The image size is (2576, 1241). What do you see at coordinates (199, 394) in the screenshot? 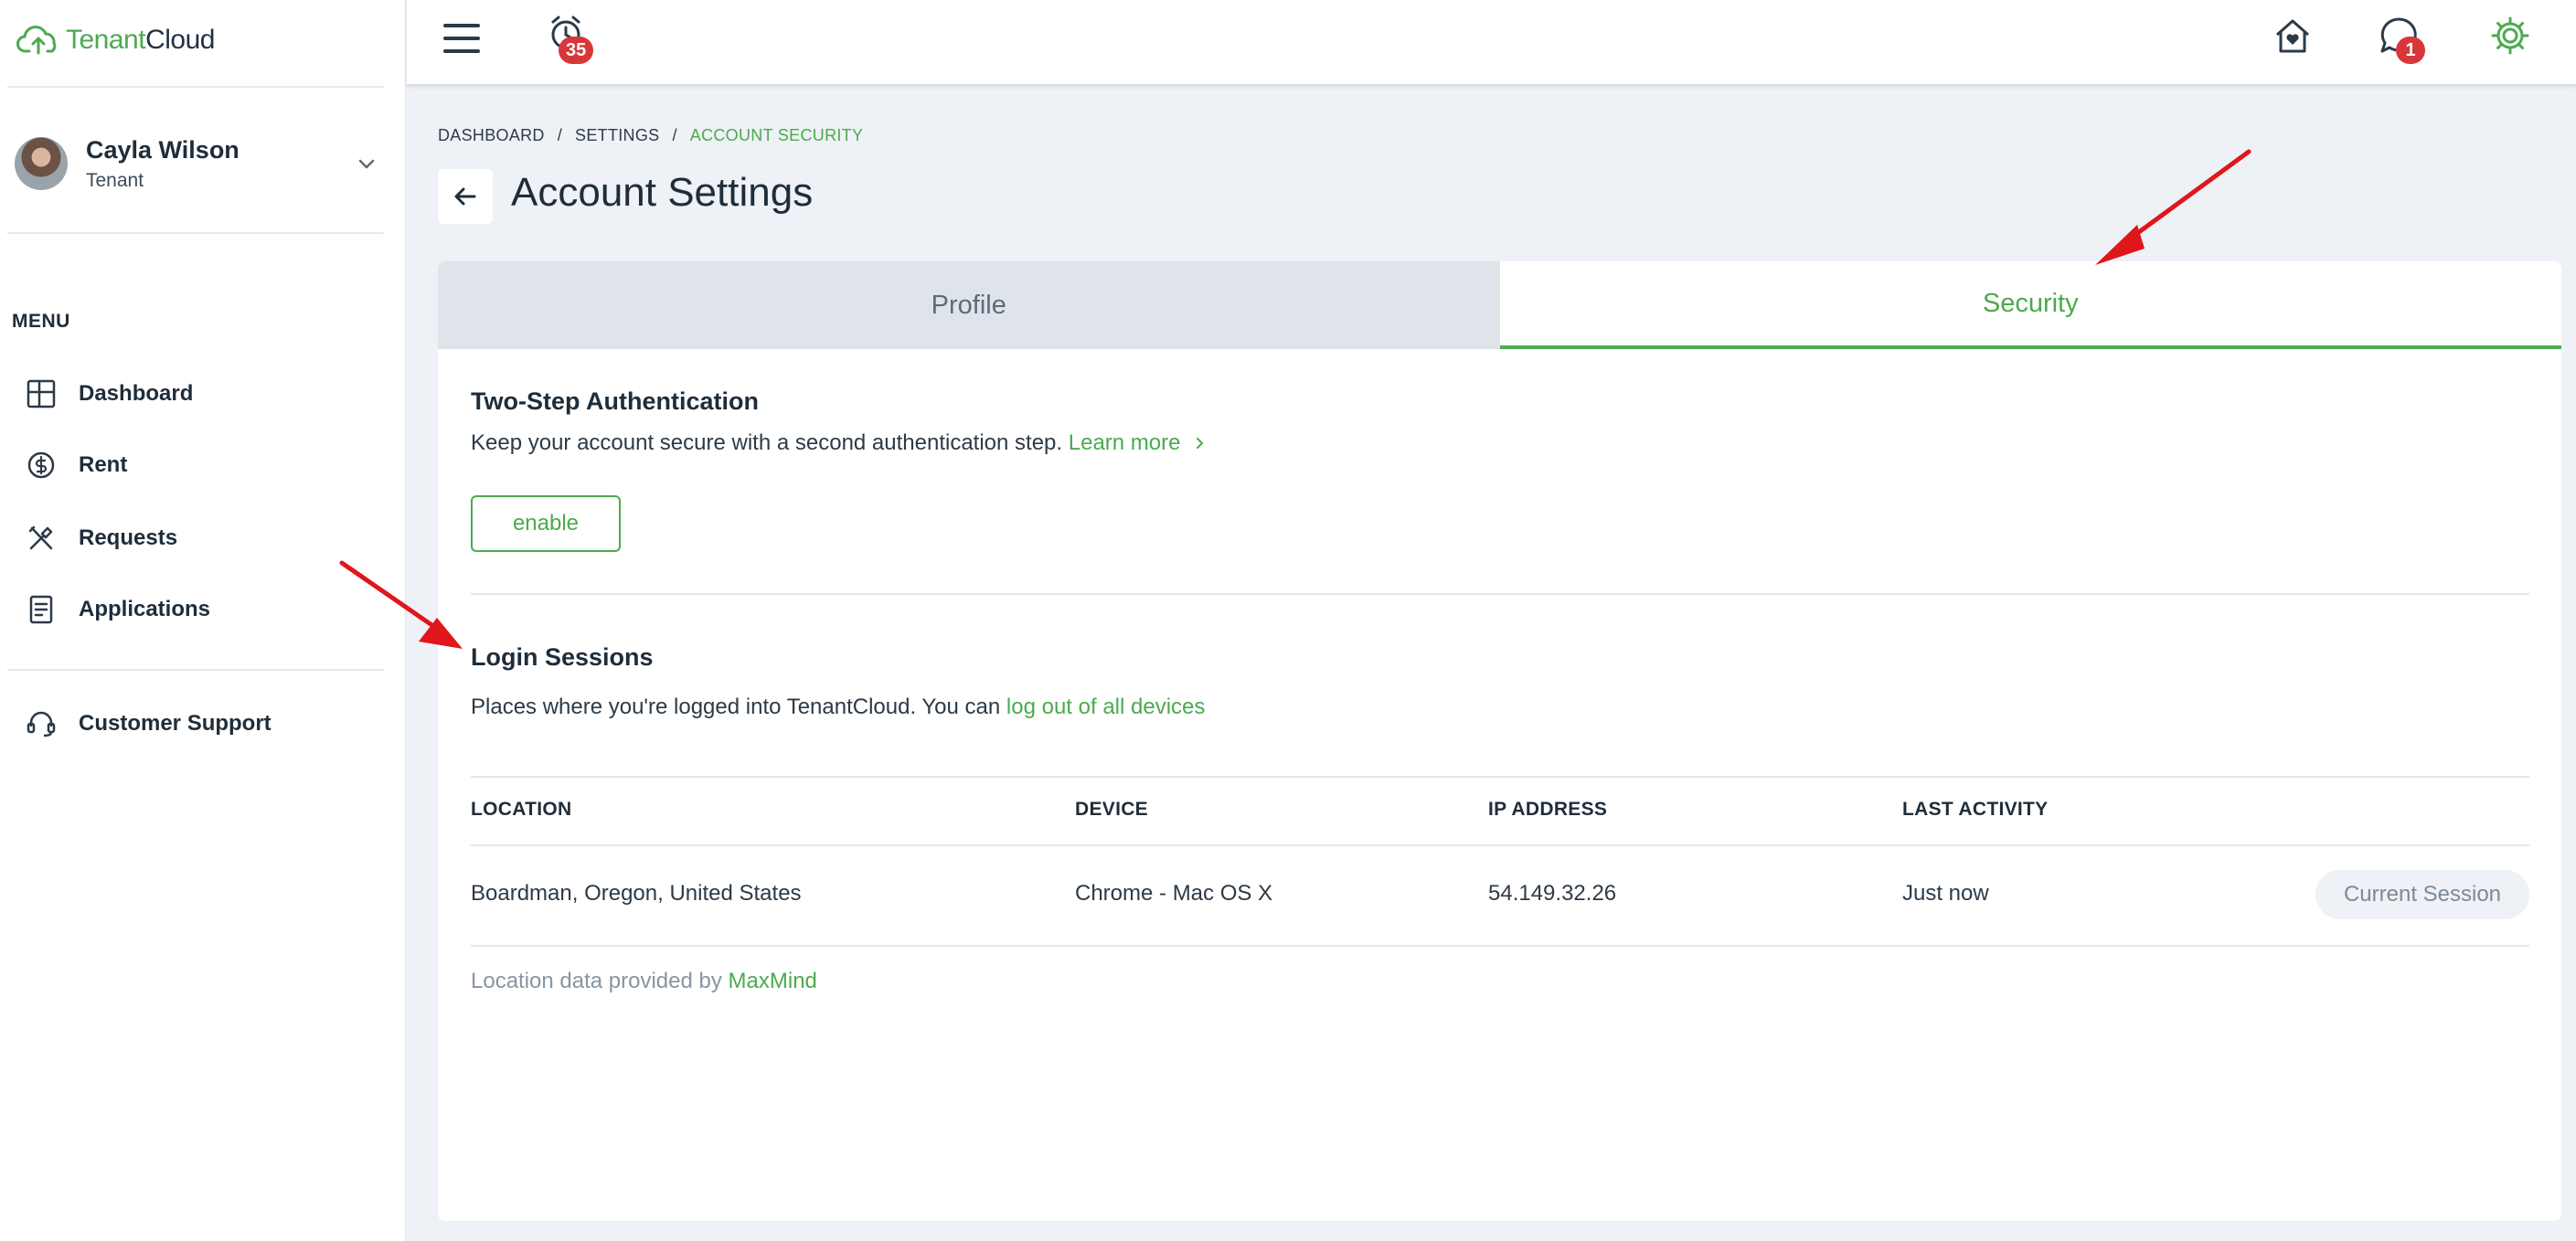
I see `sidebar-item-dashboard: Dashboard` at bounding box center [199, 394].